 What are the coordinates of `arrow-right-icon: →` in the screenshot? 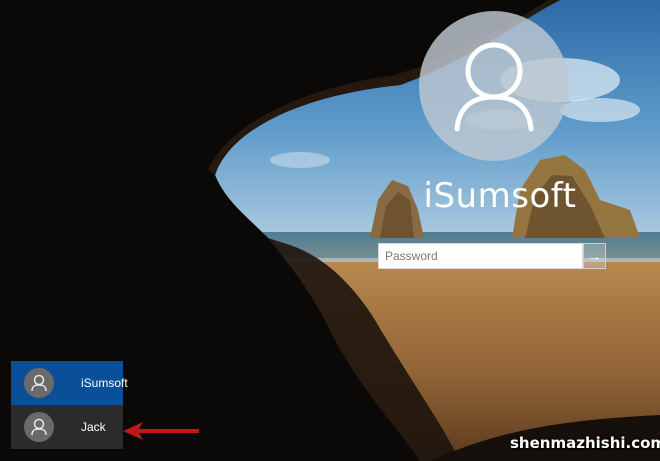 It's located at (594, 256).